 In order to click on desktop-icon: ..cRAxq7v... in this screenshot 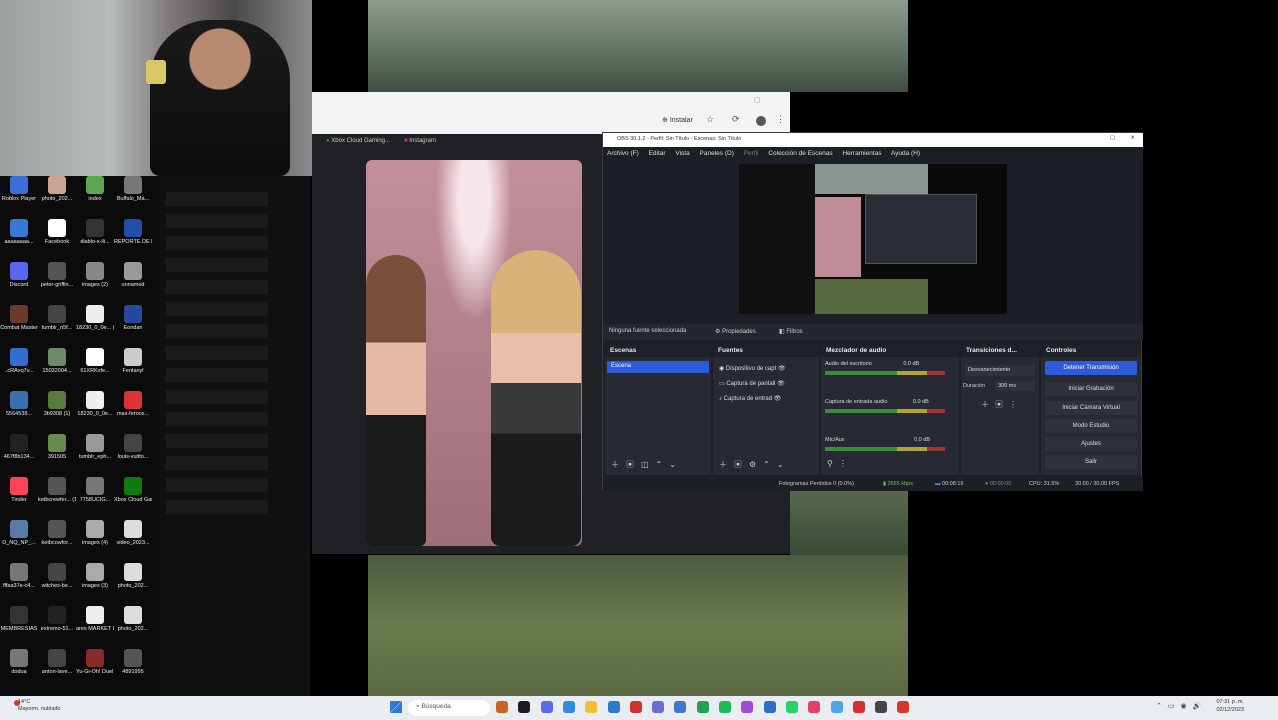, I will do `click(19, 361)`.